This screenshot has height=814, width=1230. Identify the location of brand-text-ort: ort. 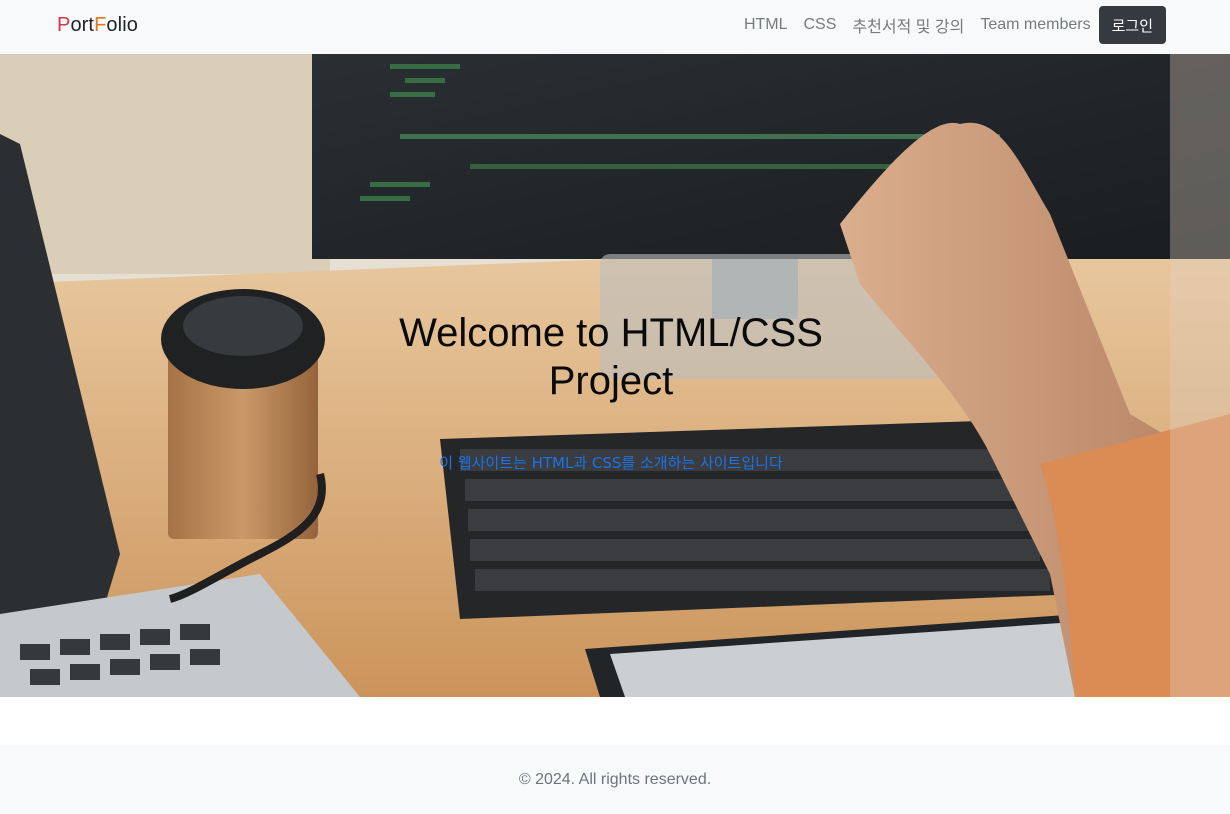
(82, 25).